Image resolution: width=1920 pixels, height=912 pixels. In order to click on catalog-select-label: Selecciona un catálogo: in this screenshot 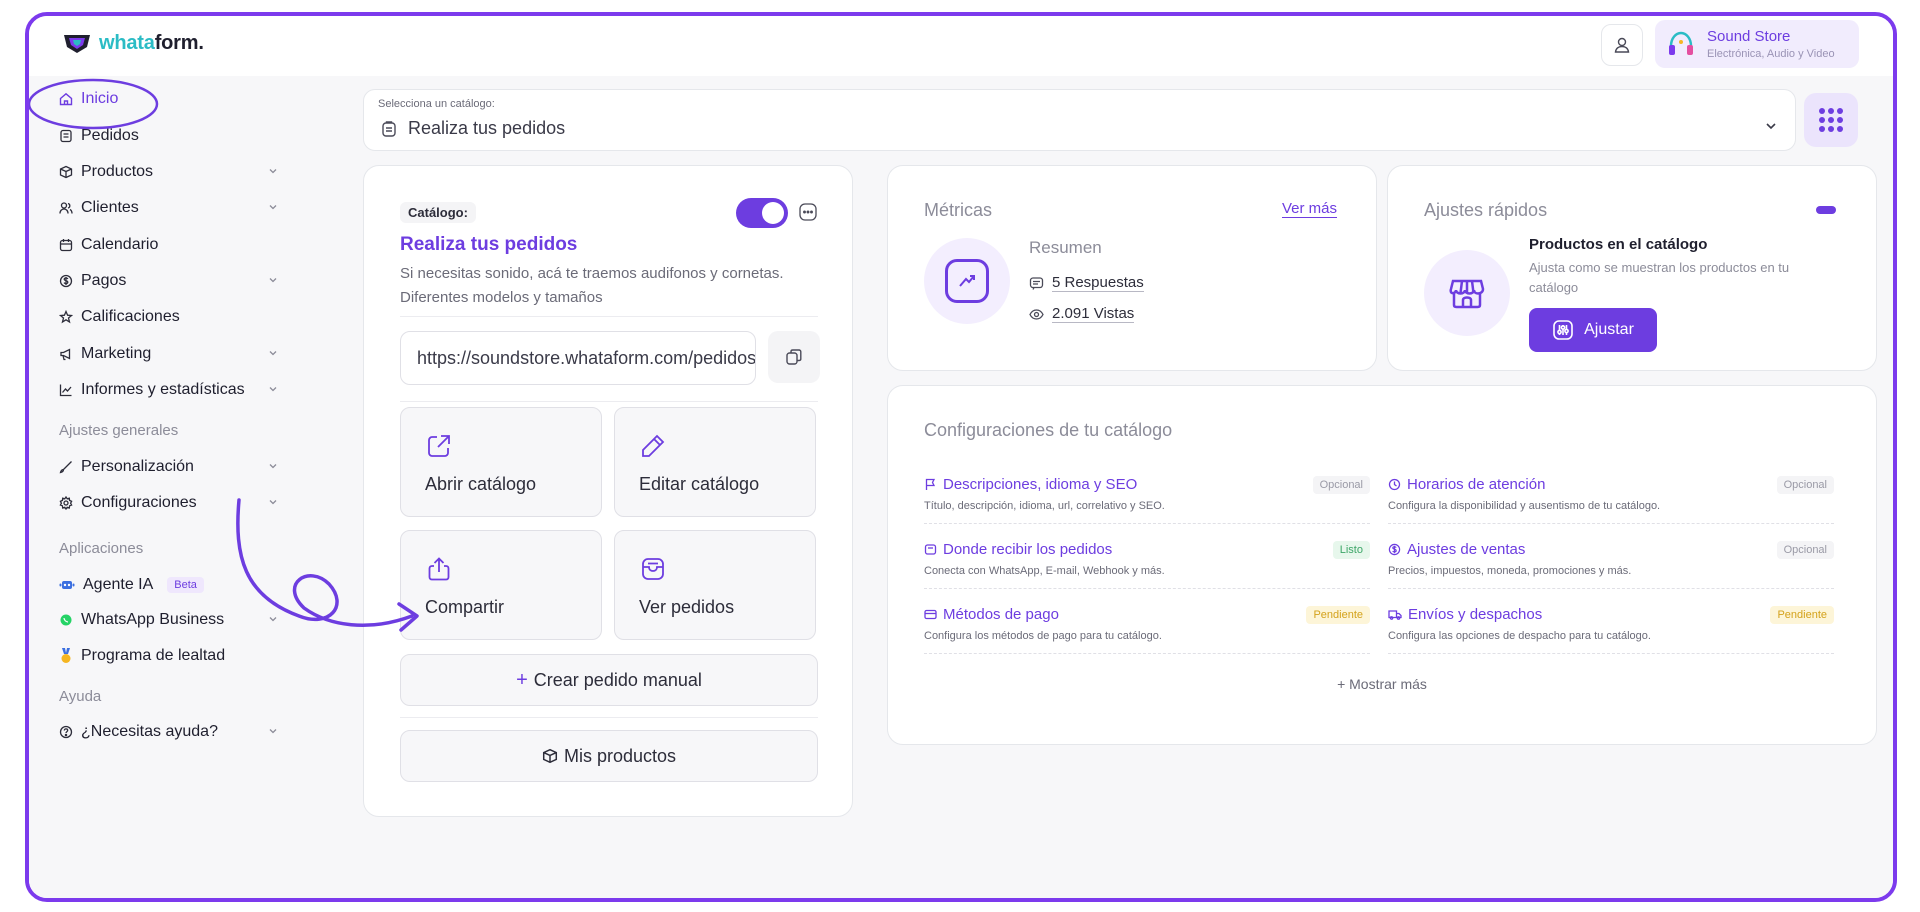, I will do `click(436, 104)`.